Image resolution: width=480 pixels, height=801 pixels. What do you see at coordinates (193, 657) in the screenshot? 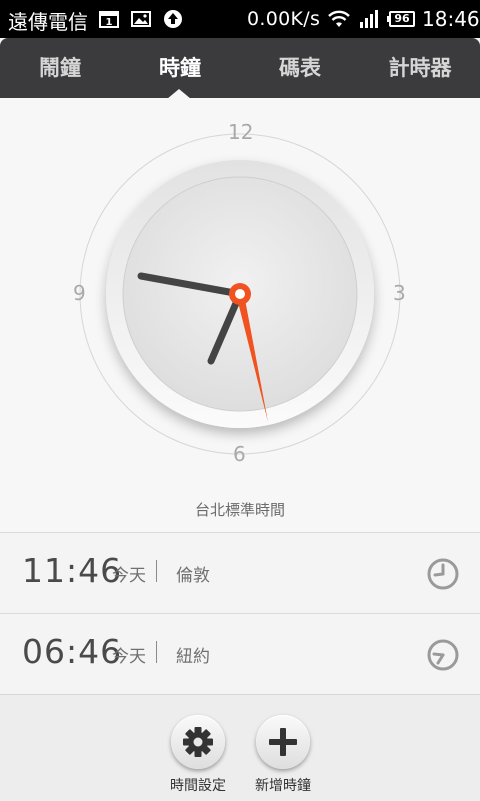
I see `city-name: 紐約` at bounding box center [193, 657].